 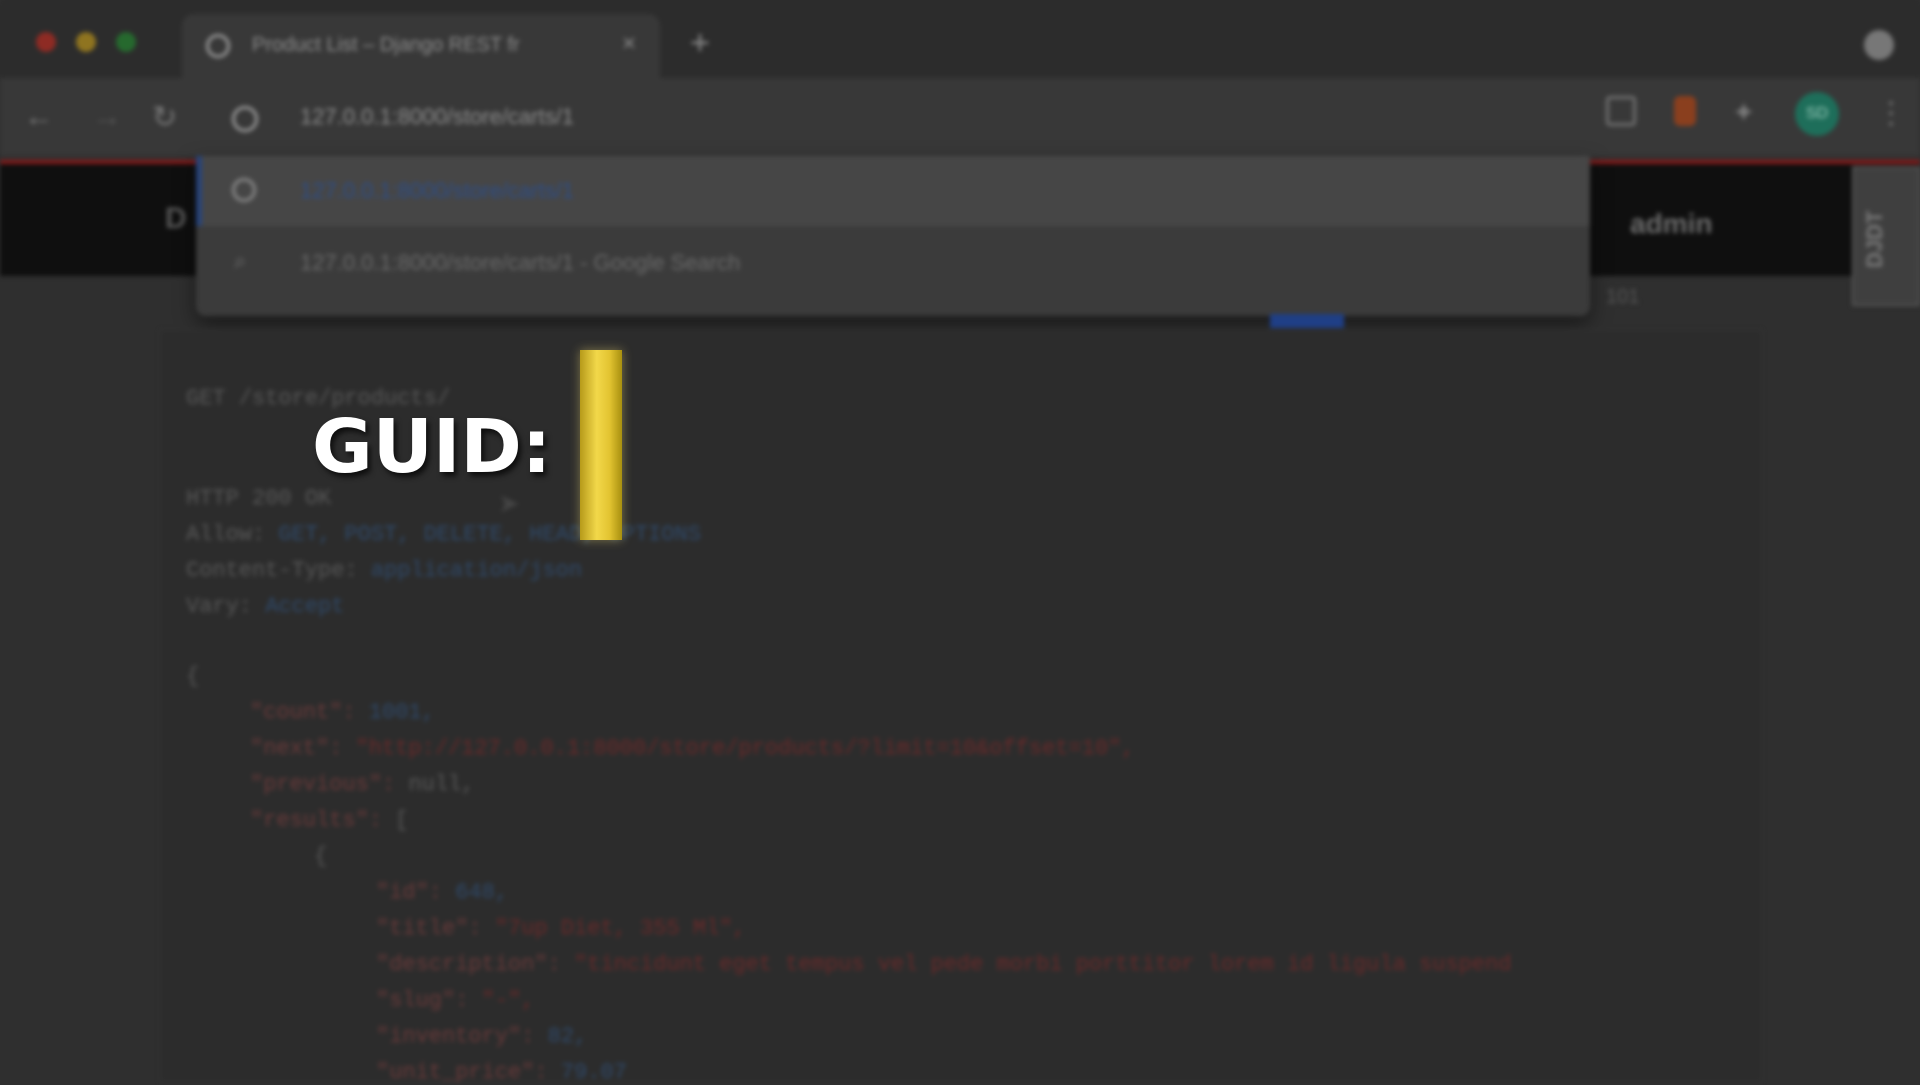 I want to click on json-inventory: "inventory": 82,, so click(x=482, y=1036).